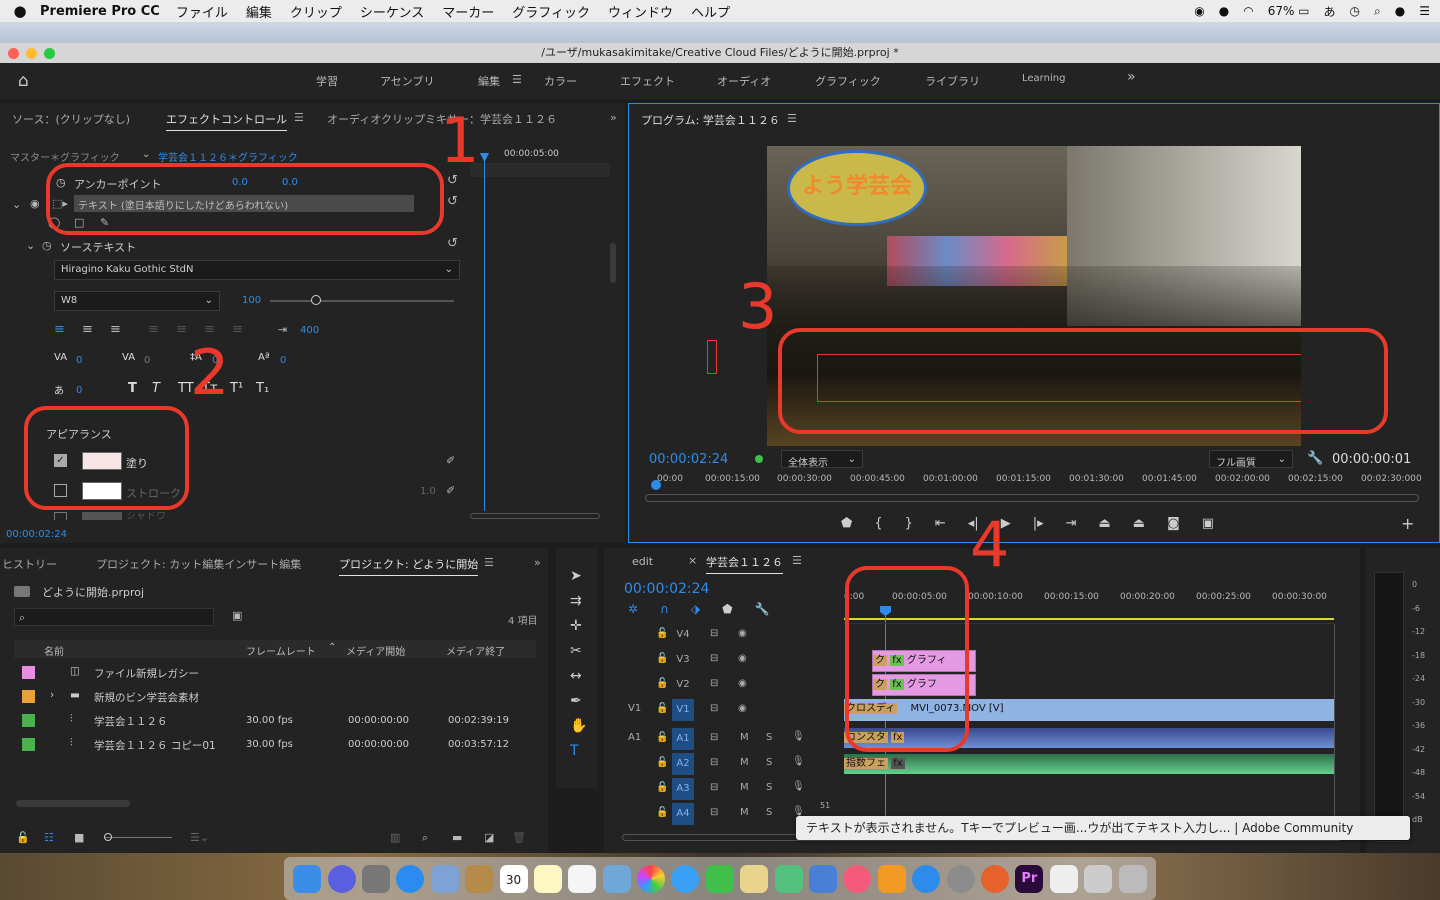  Describe the element at coordinates (283, 360) in the screenshot. I see `baseline-value: 0` at that location.